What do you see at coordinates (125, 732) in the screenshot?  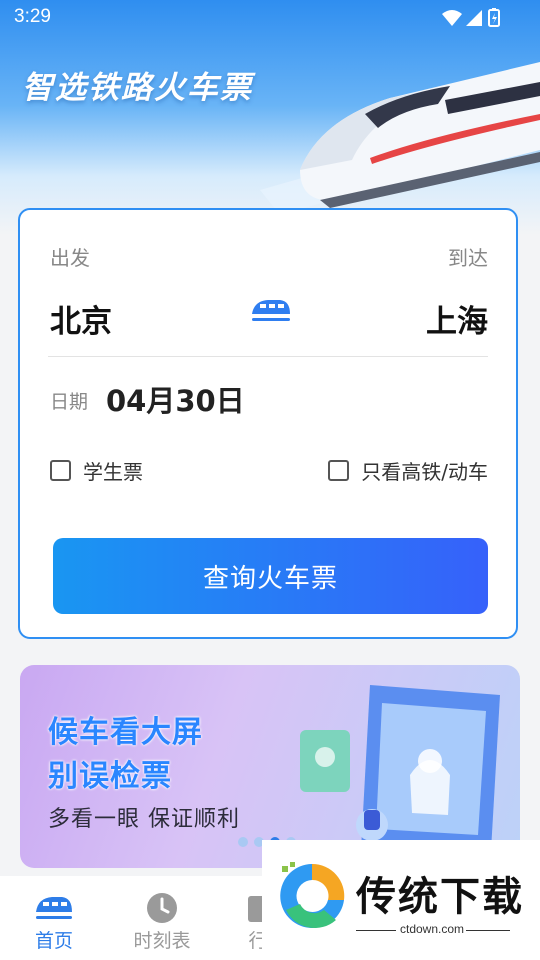 I see `banner-title-line1: 候车看大屏` at bounding box center [125, 732].